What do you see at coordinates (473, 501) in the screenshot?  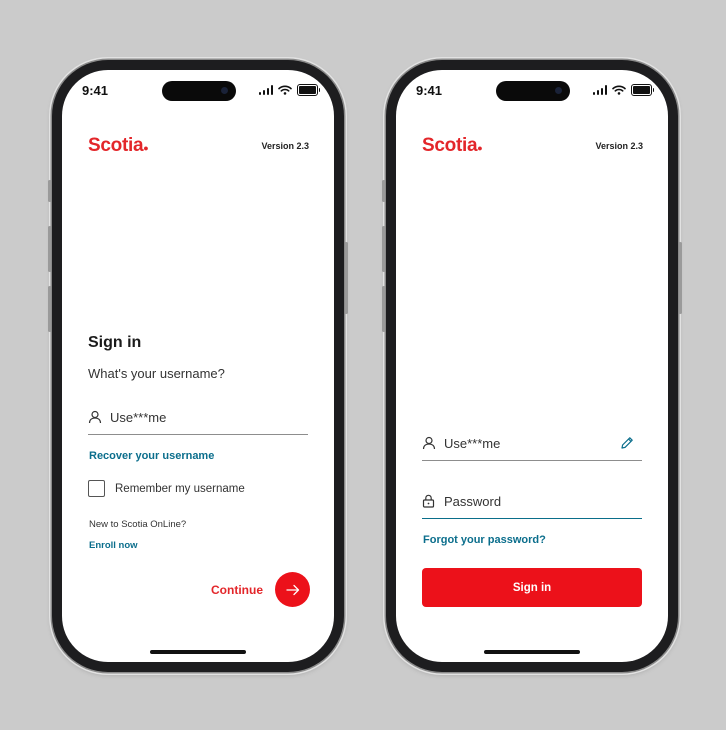 I see `password-placeholder: Password` at bounding box center [473, 501].